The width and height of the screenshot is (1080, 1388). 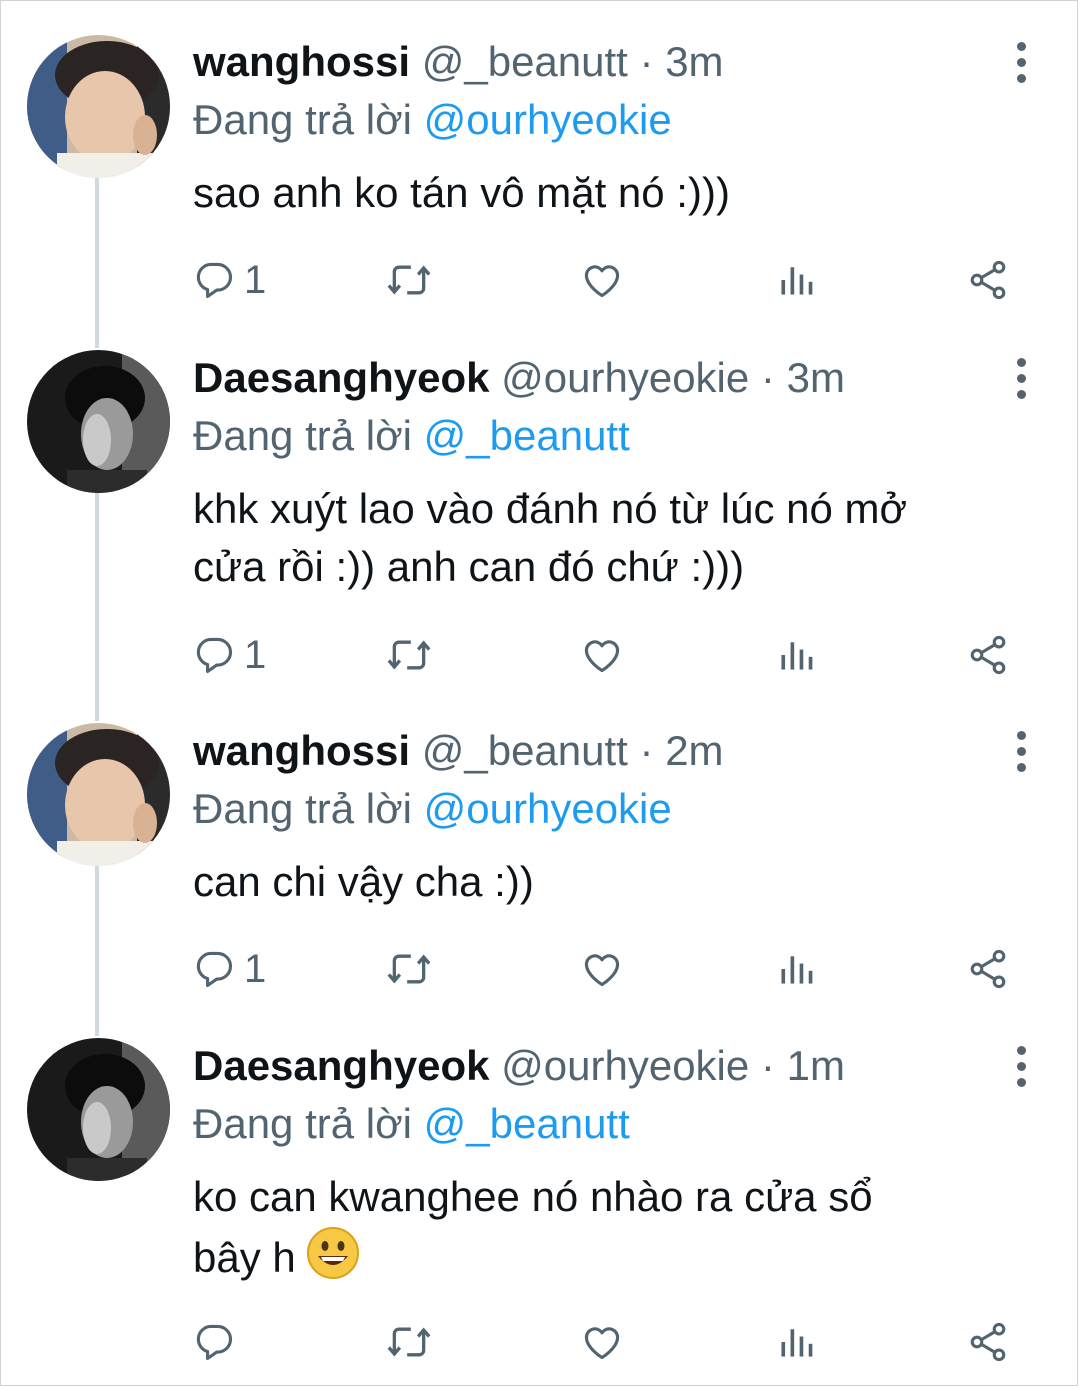 I want to click on tweet-text: sao anh ko tán vô mặt nó :))), so click(x=461, y=193).